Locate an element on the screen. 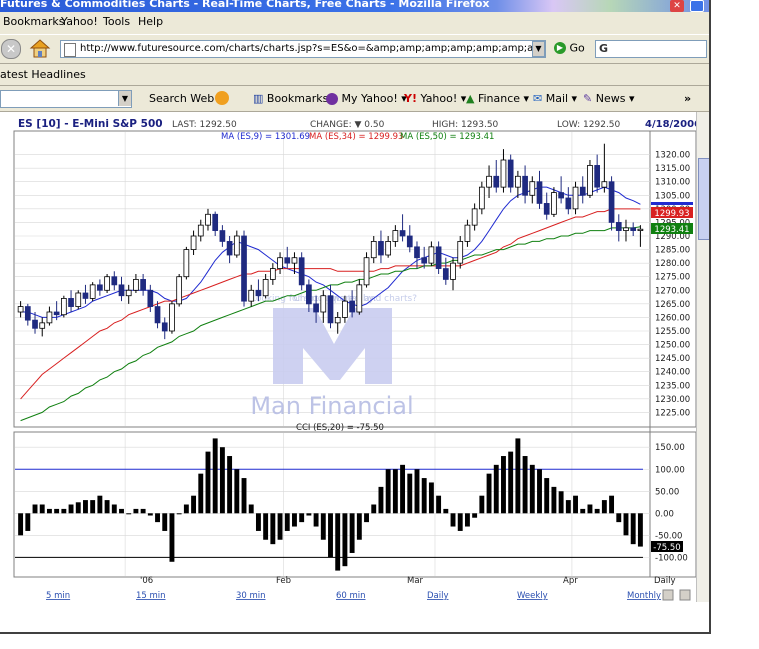 This screenshot has width=759, height=649. stop-button: ✕ is located at coordinates (11, 49).